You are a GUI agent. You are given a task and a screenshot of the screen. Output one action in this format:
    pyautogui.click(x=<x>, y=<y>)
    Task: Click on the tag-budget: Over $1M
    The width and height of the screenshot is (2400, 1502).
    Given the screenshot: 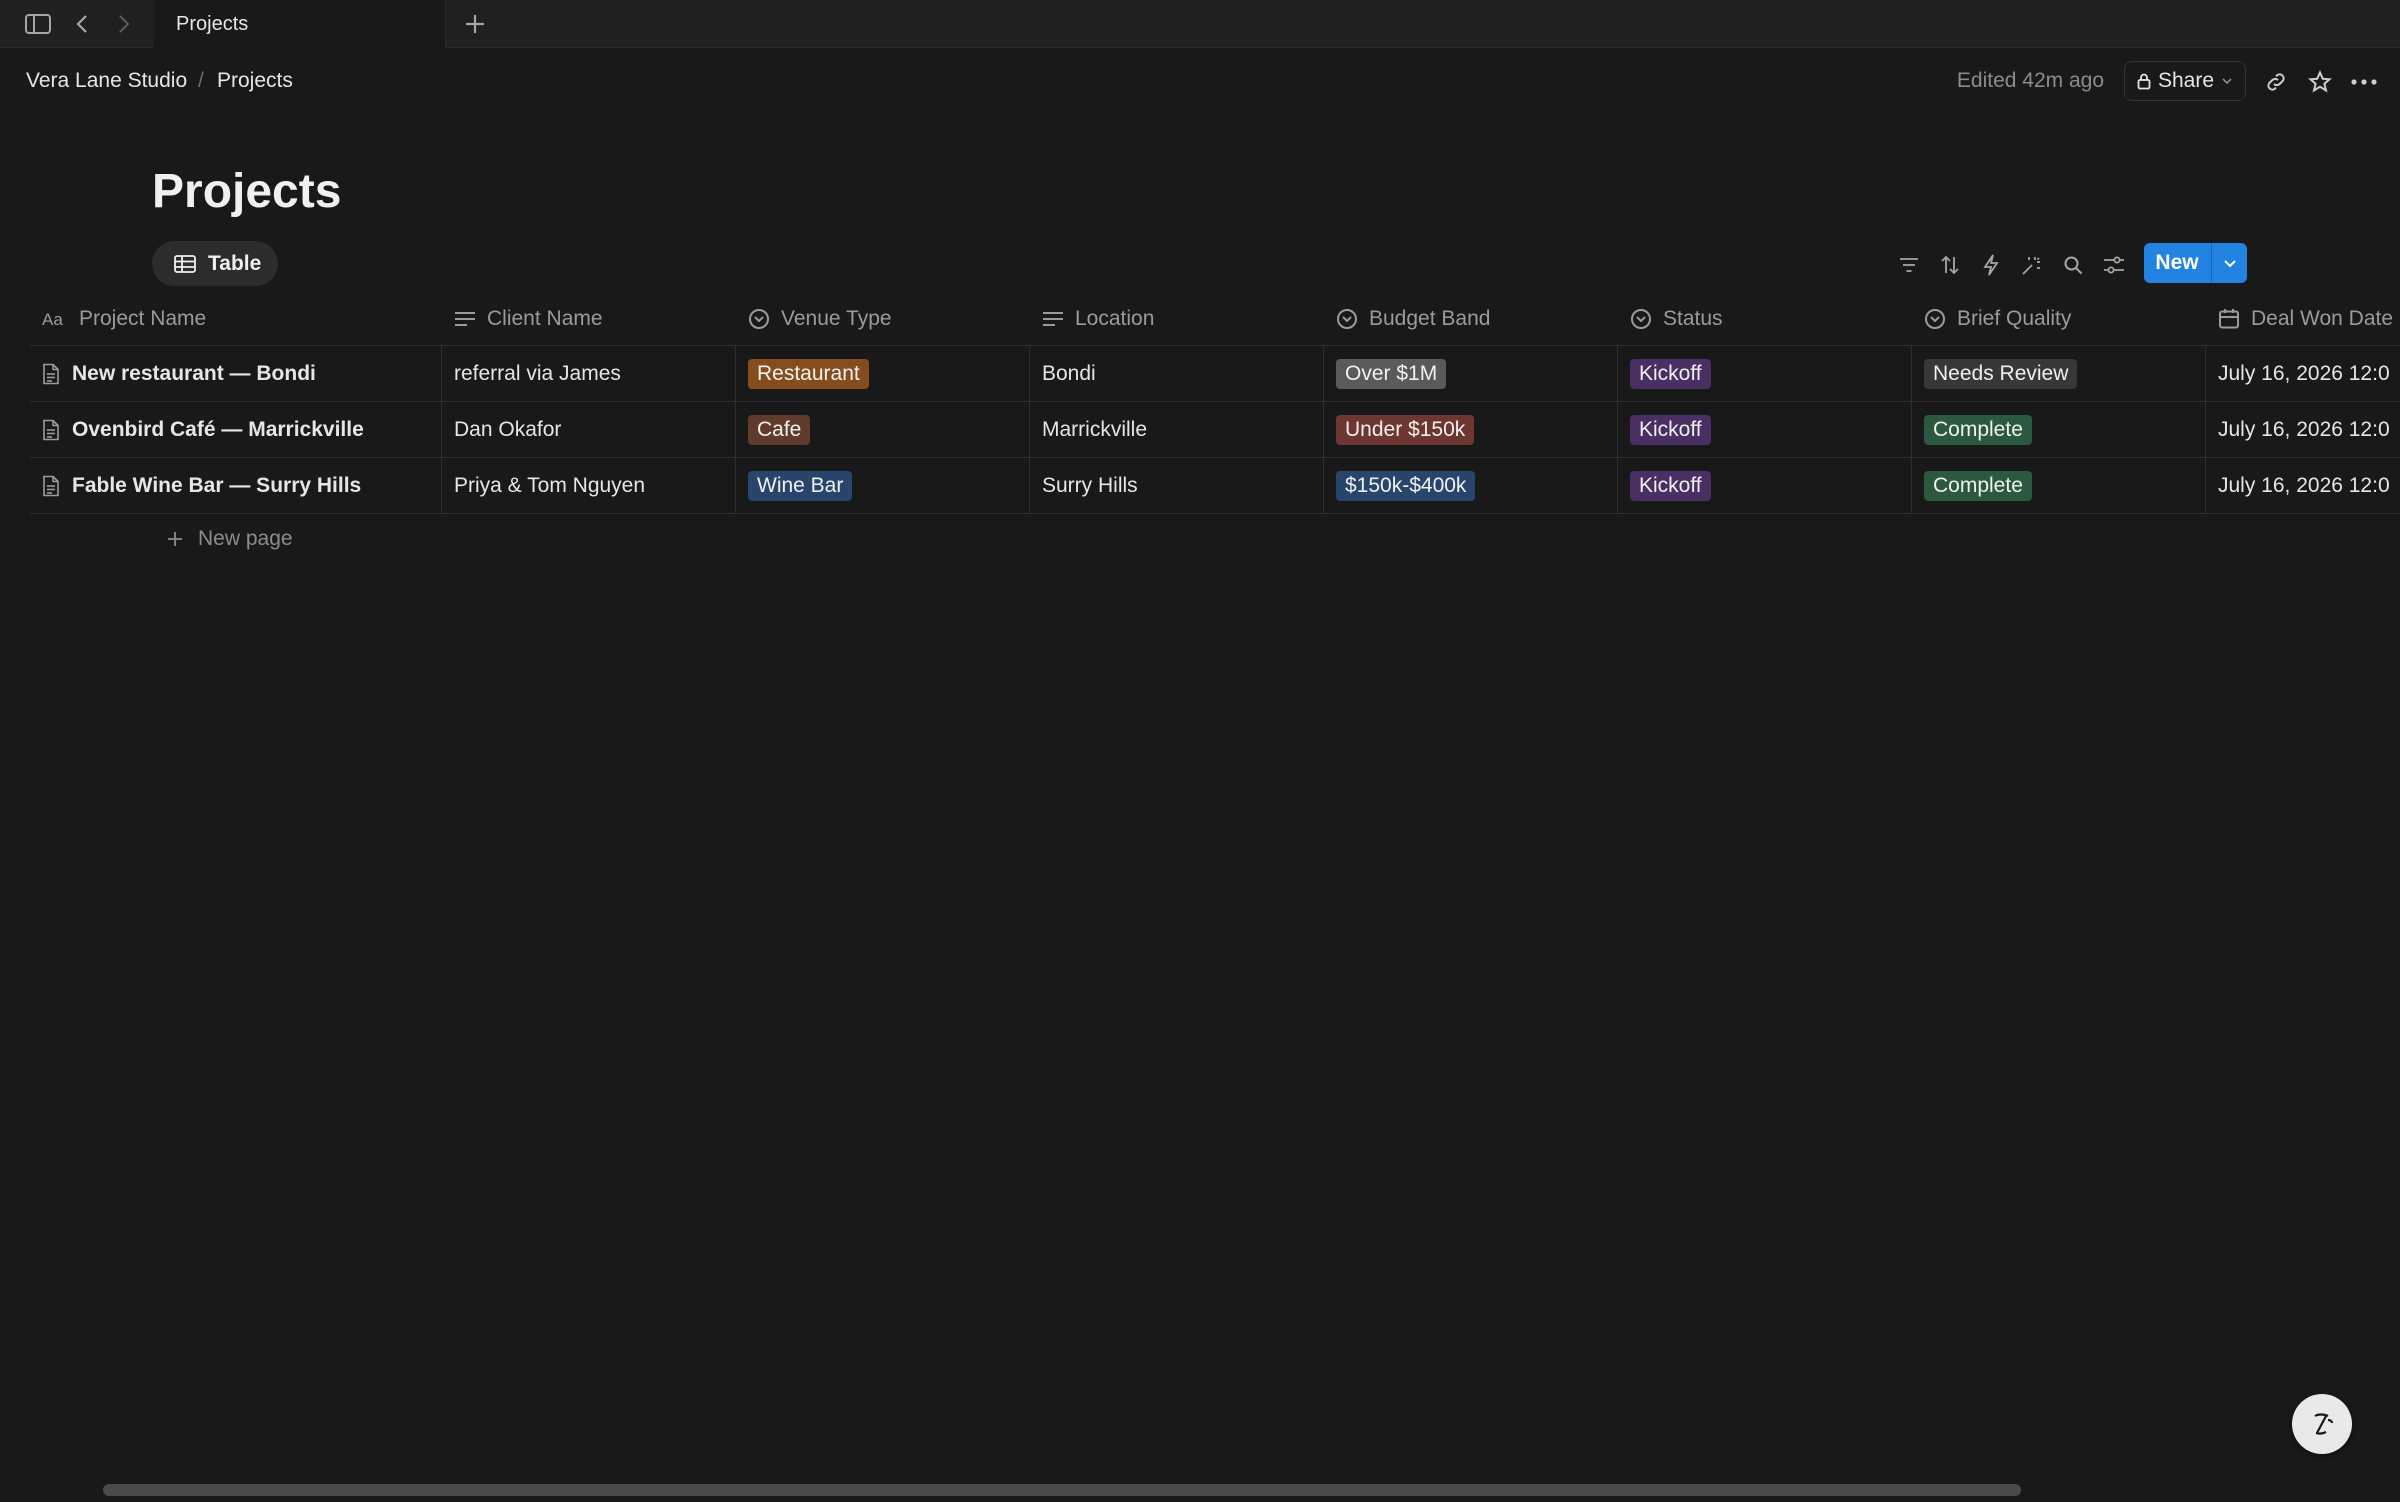 What is the action you would take?
    pyautogui.click(x=1391, y=374)
    